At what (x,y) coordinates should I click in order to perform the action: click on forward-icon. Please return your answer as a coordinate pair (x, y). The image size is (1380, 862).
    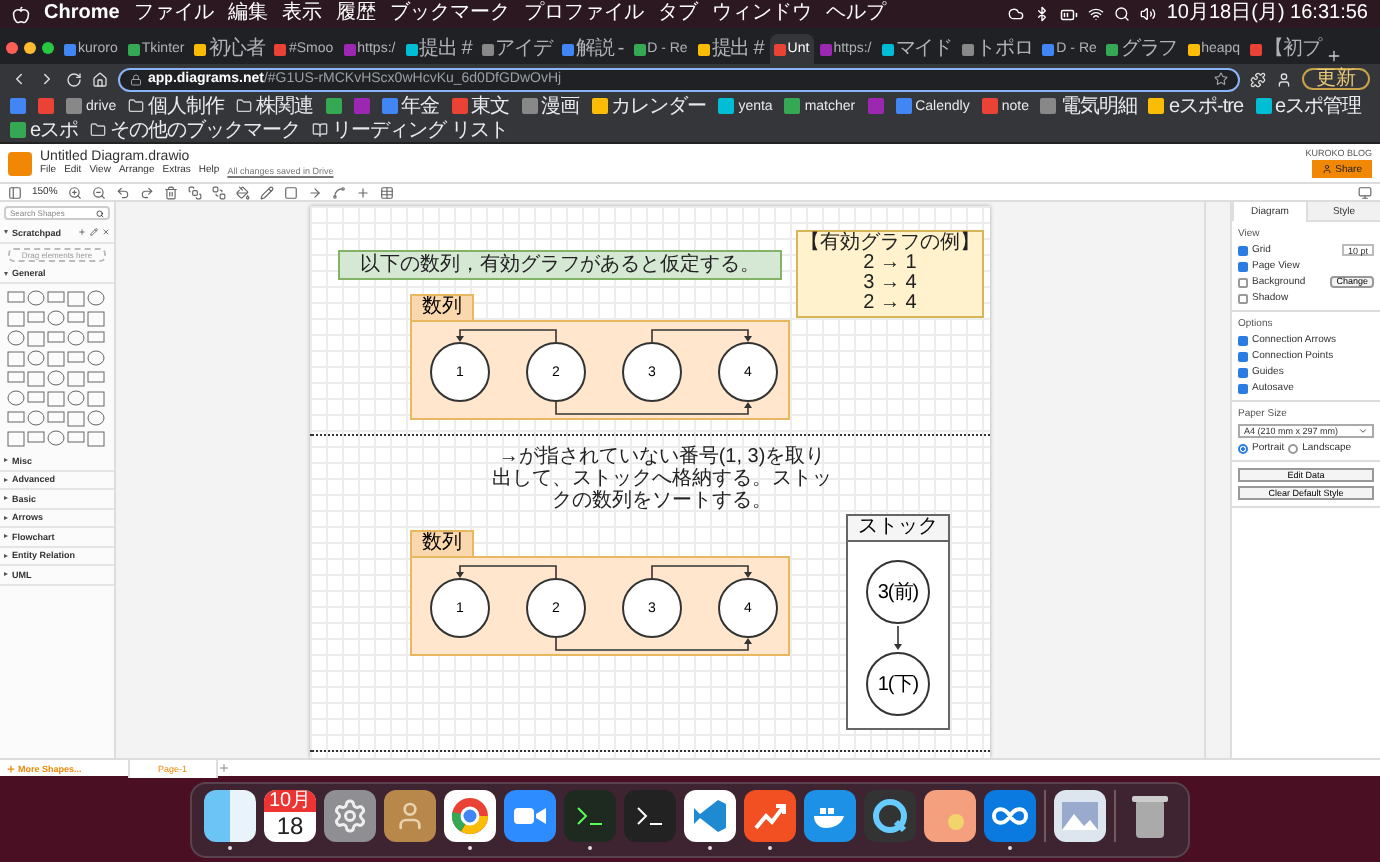
    Looking at the image, I should click on (47, 79).